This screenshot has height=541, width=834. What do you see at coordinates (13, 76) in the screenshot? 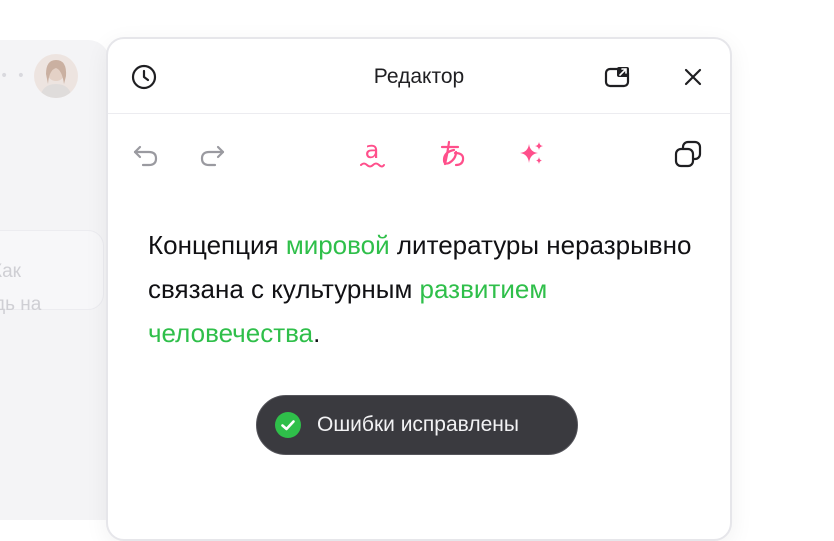
I see `more-dots-icon: • •` at bounding box center [13, 76].